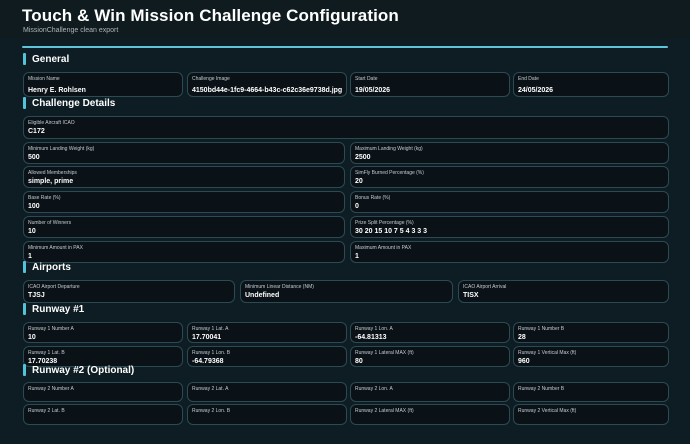  I want to click on runway1-lat-a-field: Runway 1 Lat. A 17.70041, so click(267, 332).